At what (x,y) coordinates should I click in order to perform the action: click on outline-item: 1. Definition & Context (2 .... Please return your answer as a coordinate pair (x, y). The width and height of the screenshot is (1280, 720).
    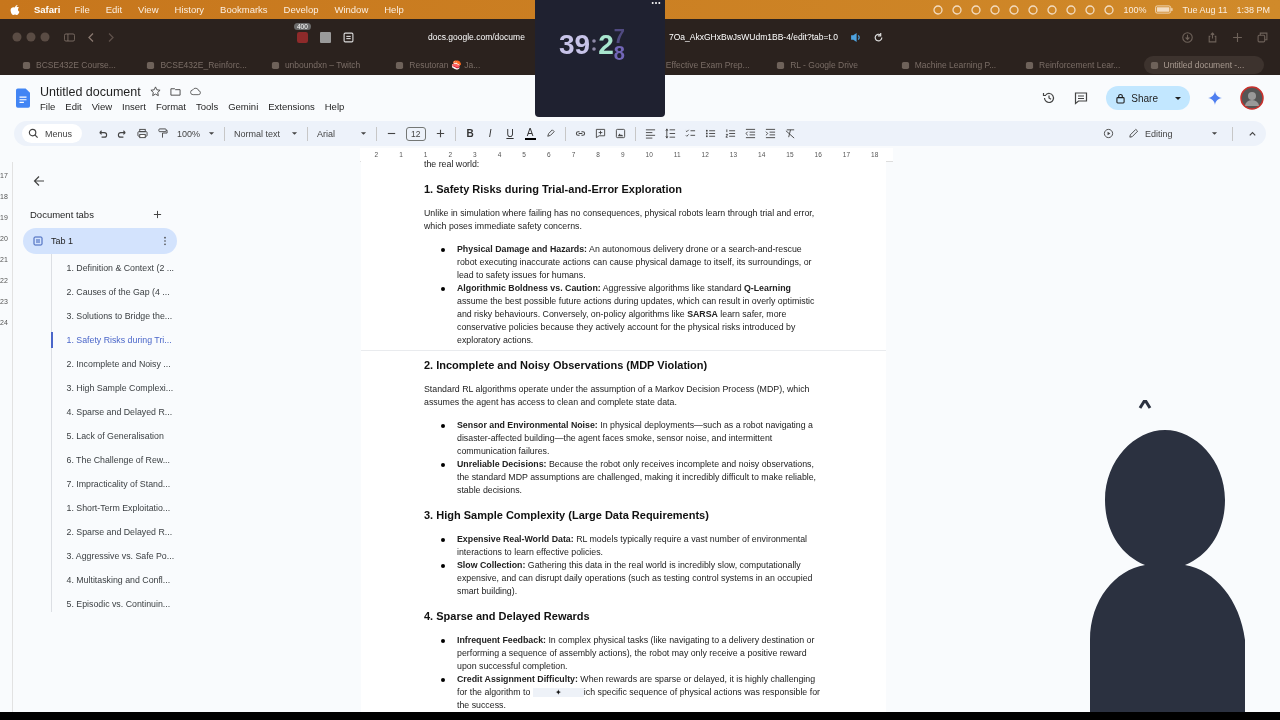
    Looking at the image, I should click on (136, 268).